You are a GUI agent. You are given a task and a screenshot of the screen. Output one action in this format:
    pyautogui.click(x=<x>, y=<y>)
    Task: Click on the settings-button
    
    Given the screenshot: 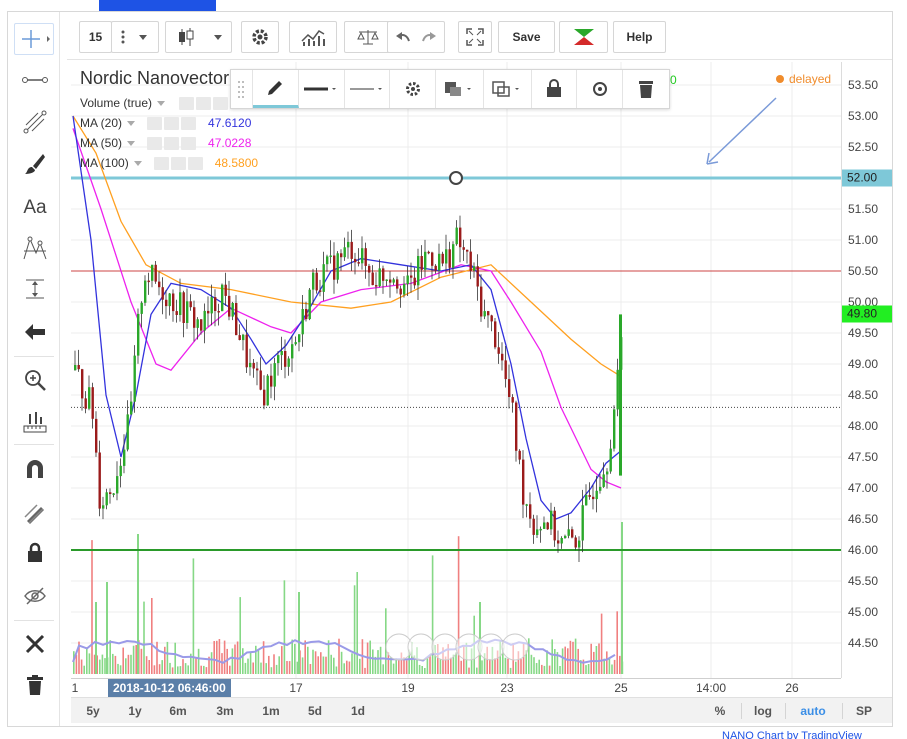 What is the action you would take?
    pyautogui.click(x=260, y=37)
    